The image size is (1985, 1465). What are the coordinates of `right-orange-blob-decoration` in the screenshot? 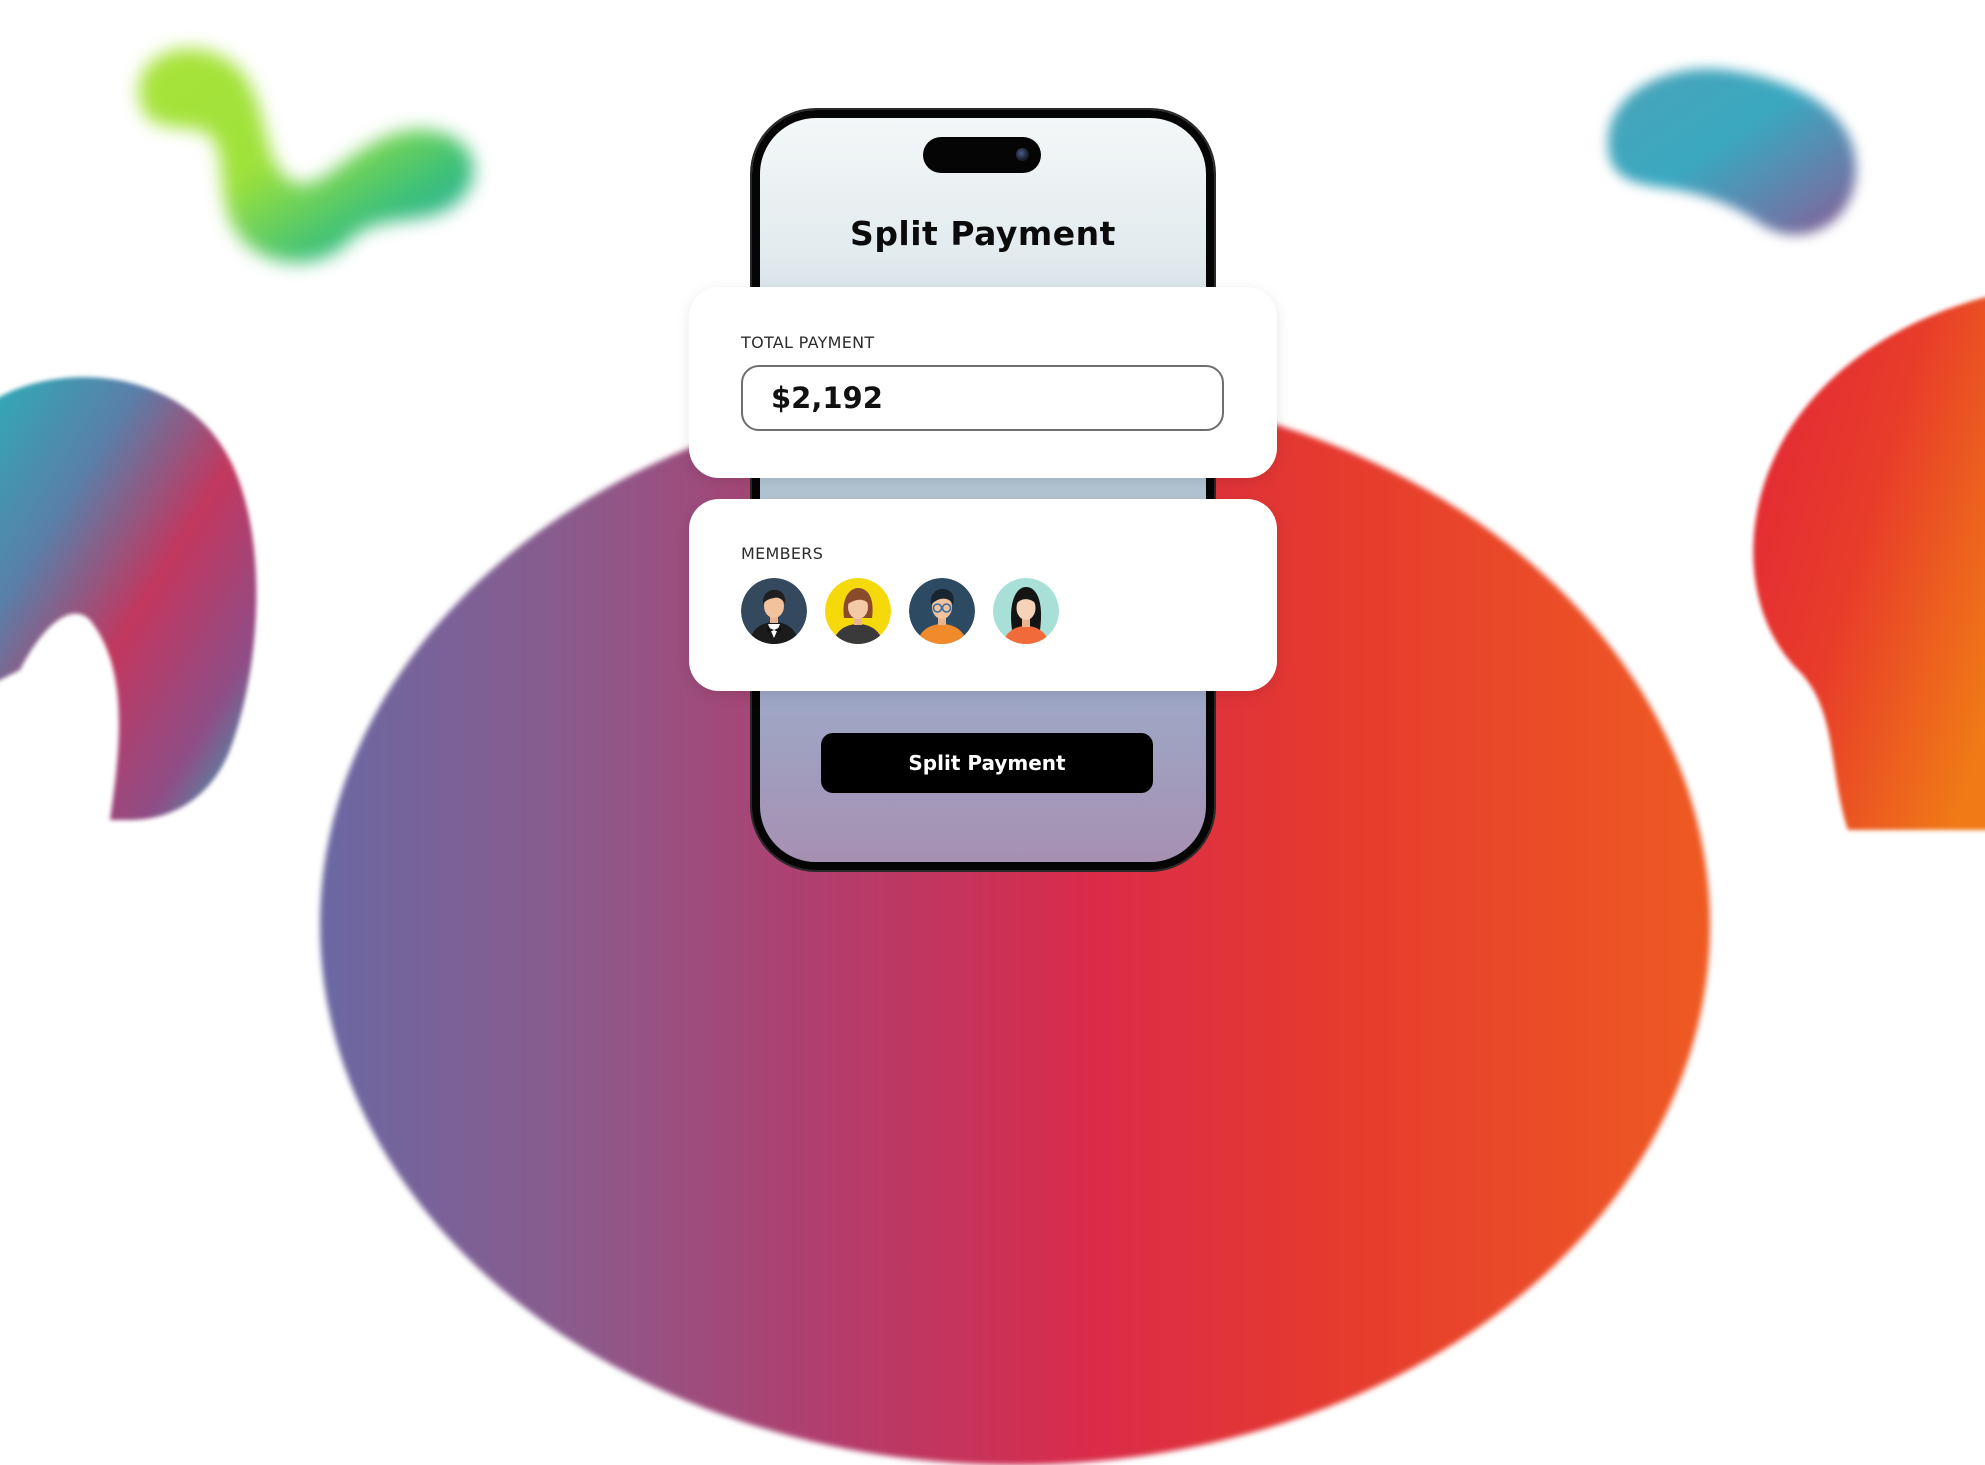 It's located at (1869, 563).